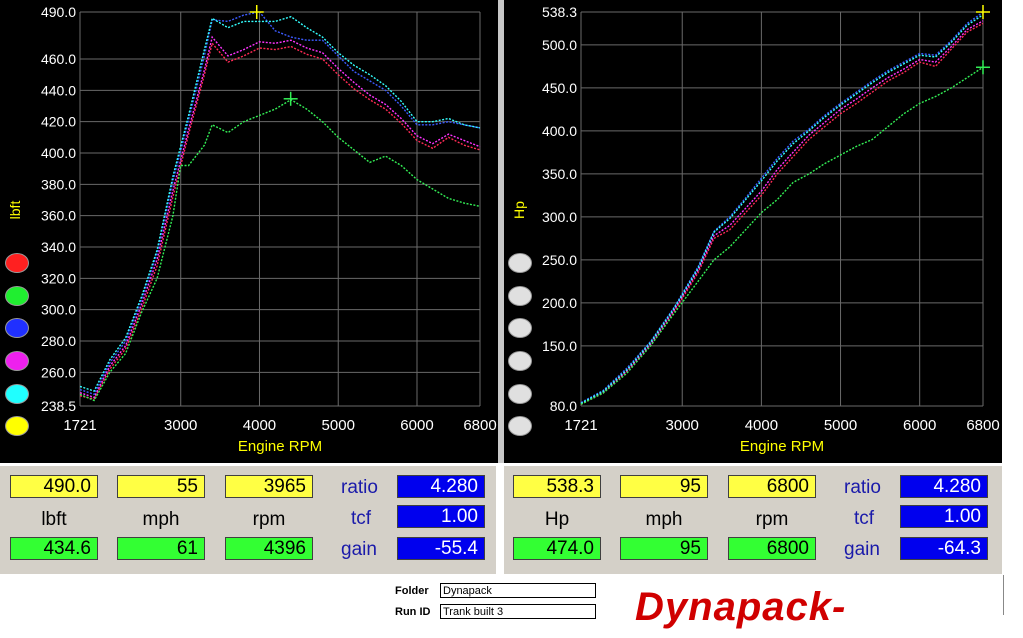  I want to click on dynapack-logo: Dynapack-, so click(741, 607).